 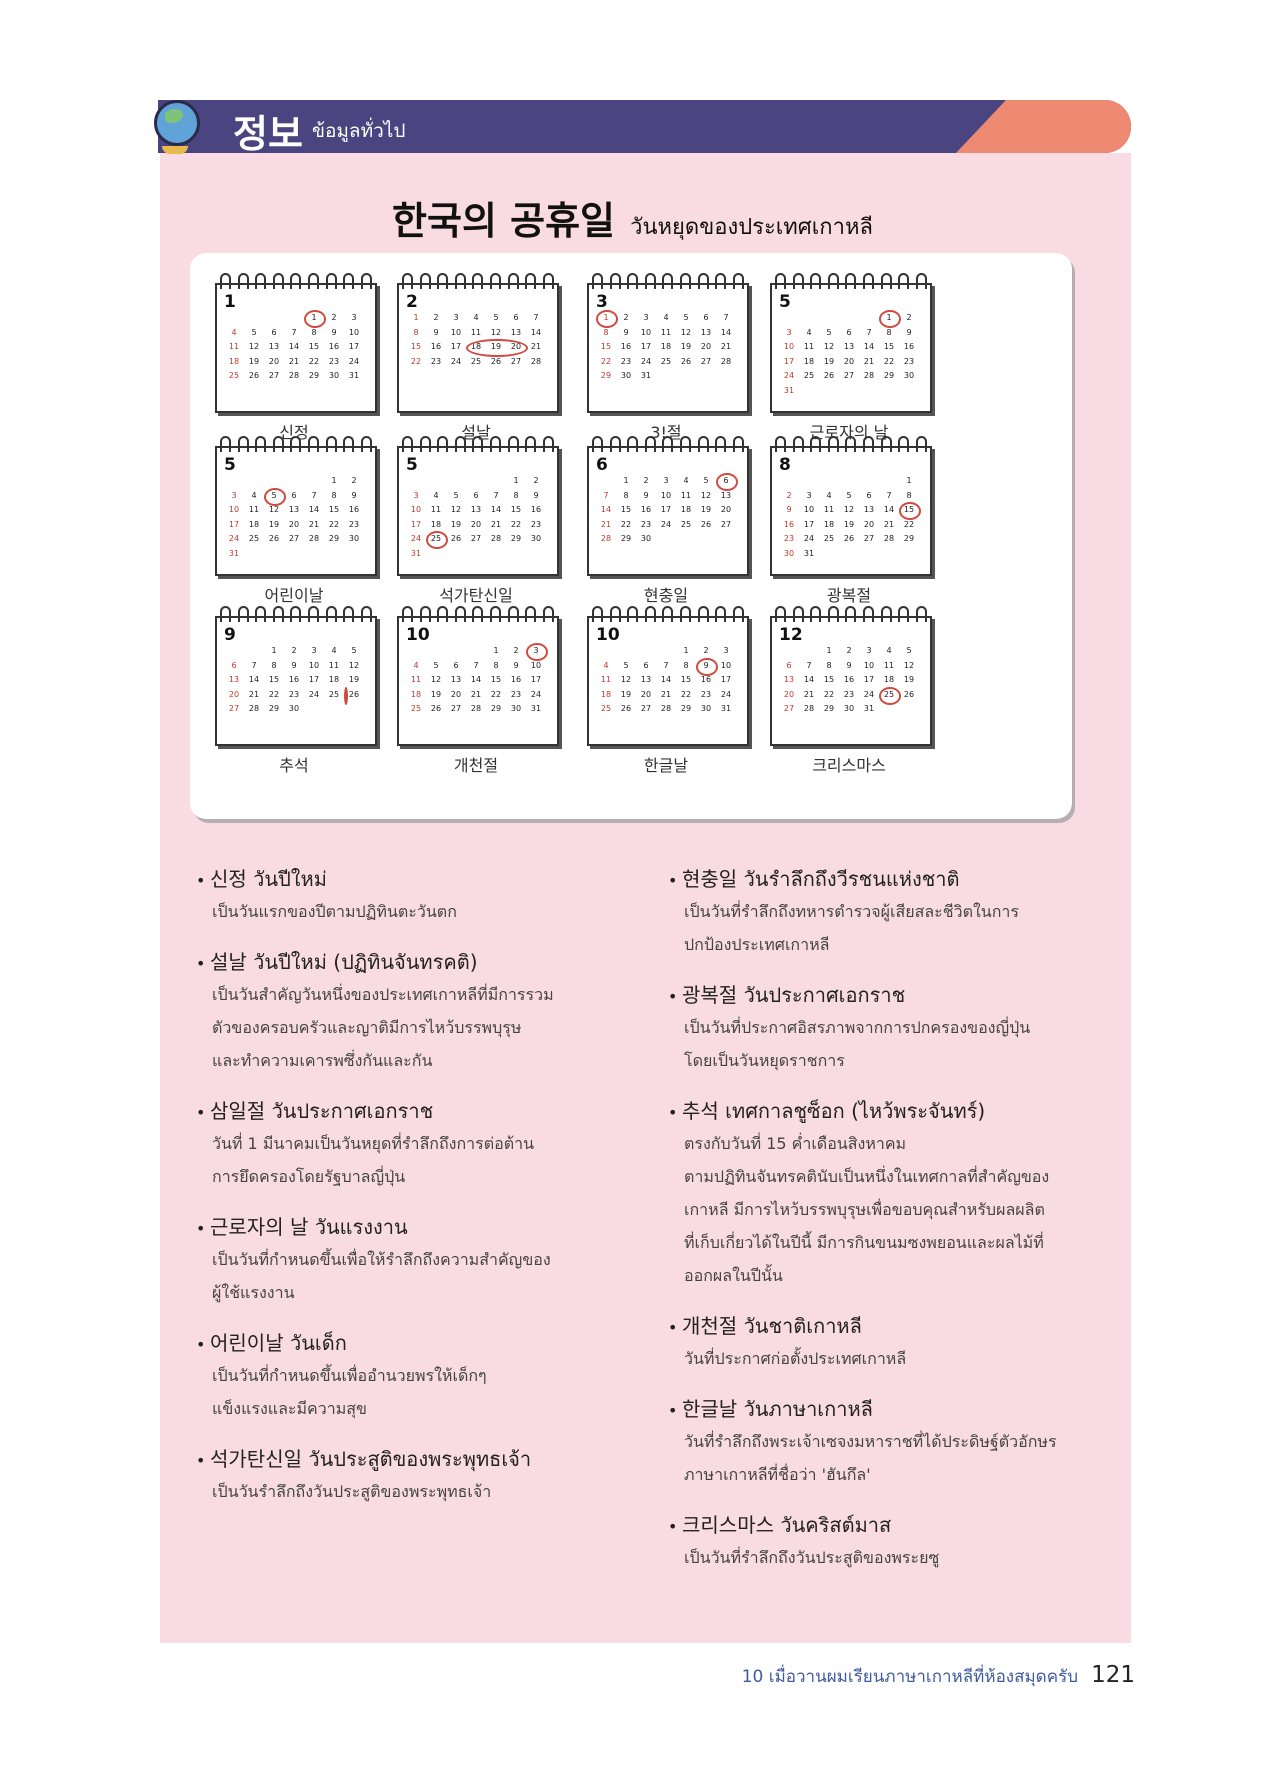 I want to click on holiday-entry-heading: • 한글날 วันภาษาเกาหลี, so click(x=888, y=1410).